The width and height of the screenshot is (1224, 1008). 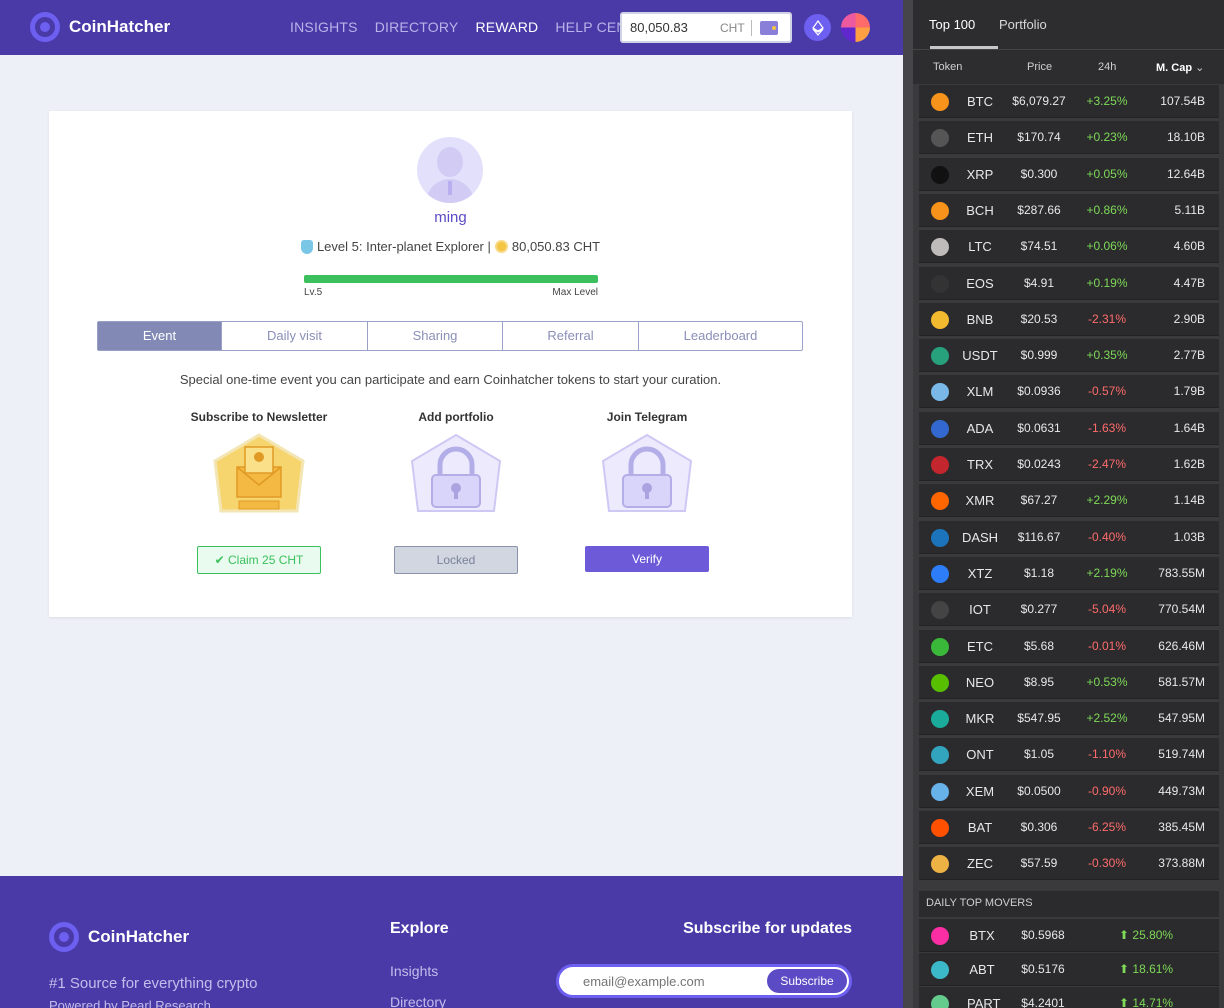 I want to click on token-row: NEO $8.95 +0.53% 581.57M, so click(x=1069, y=682).